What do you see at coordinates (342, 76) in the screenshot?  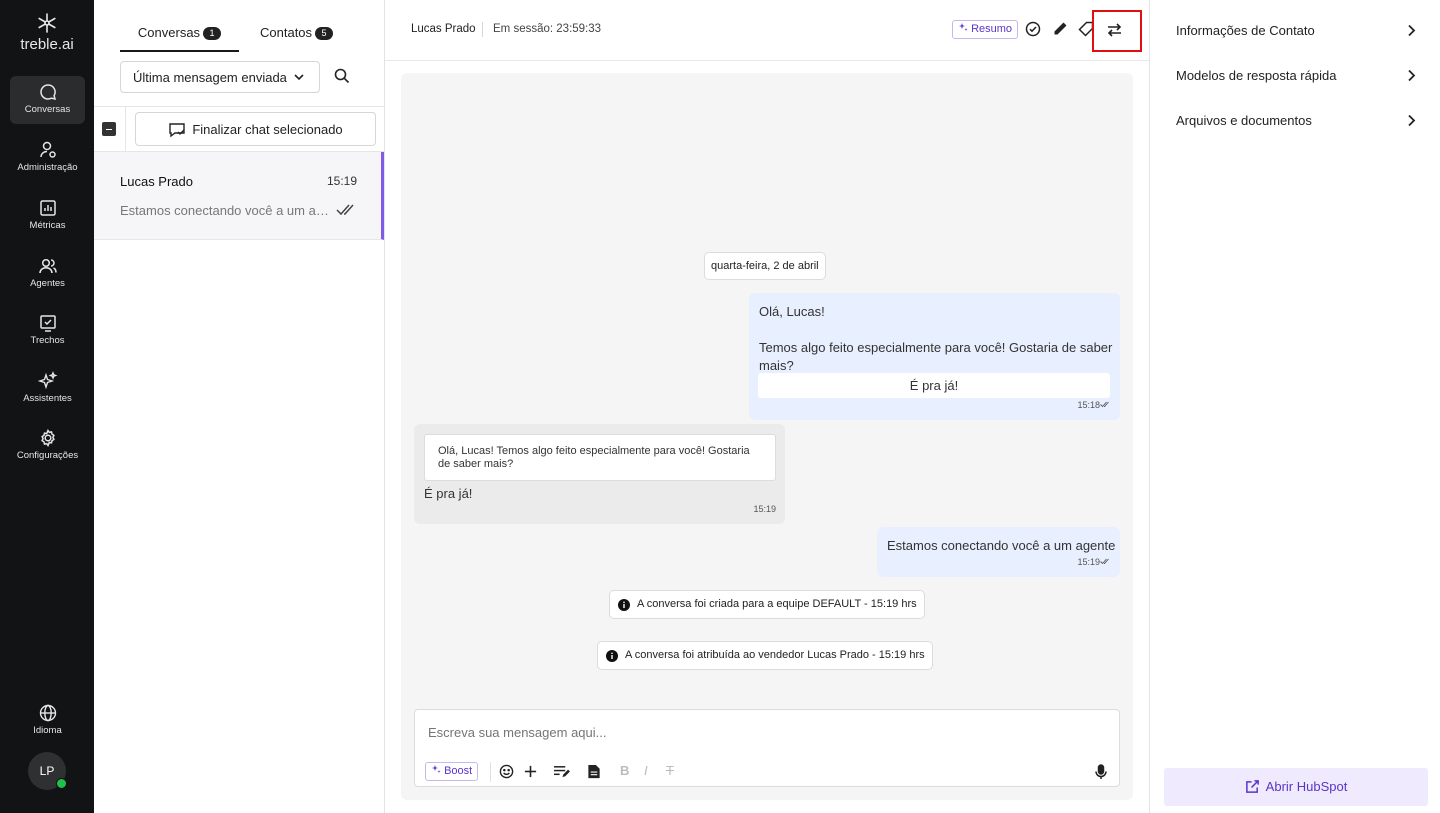 I see `search-icon` at bounding box center [342, 76].